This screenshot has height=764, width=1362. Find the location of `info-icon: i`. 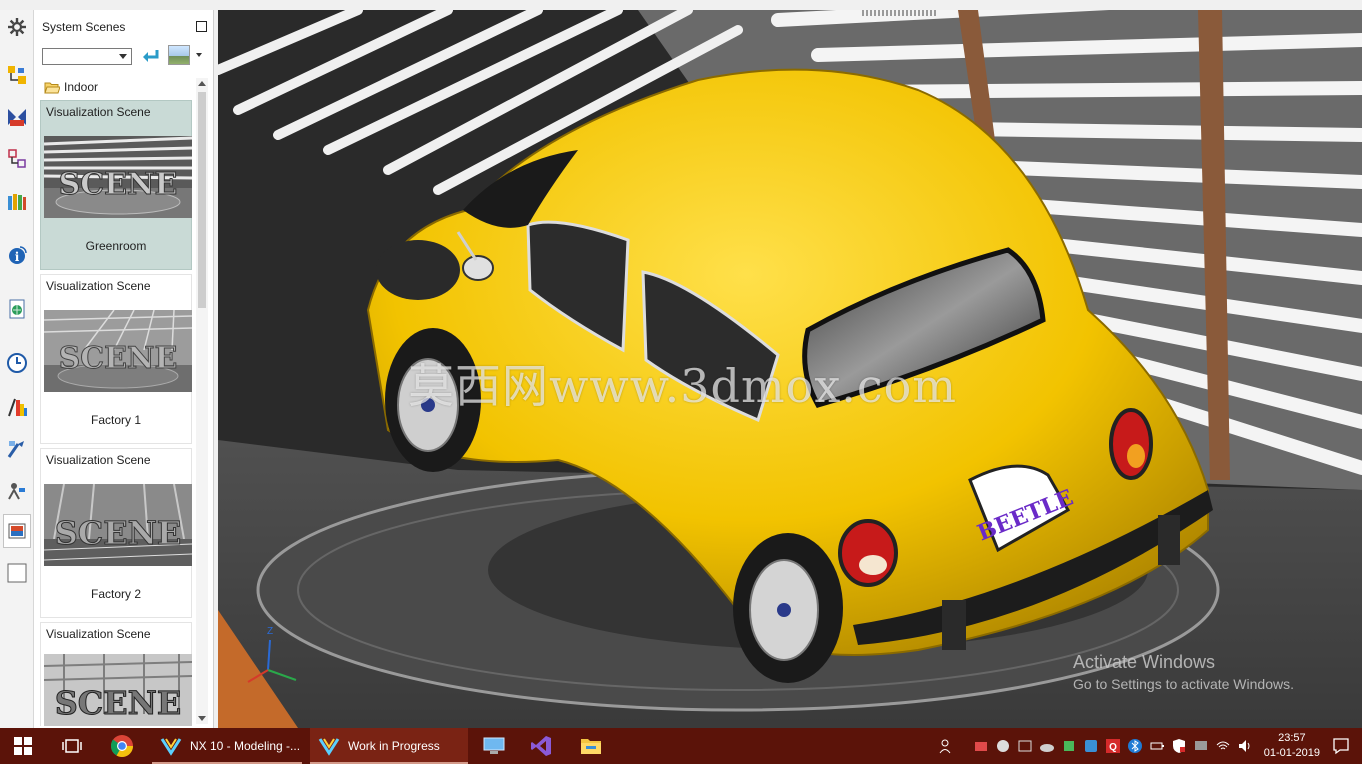

info-icon: i is located at coordinates (17, 255).